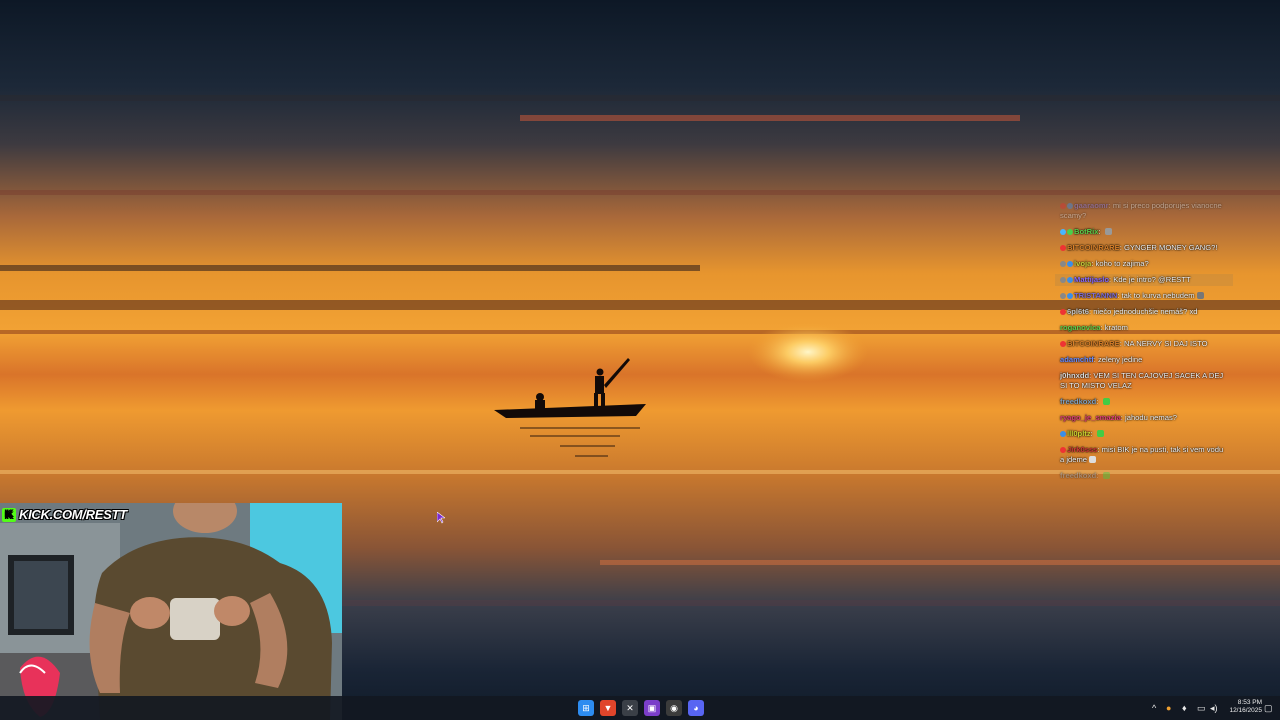 The height and width of the screenshot is (720, 1280). I want to click on network-icon: ▭, so click(1201, 708).